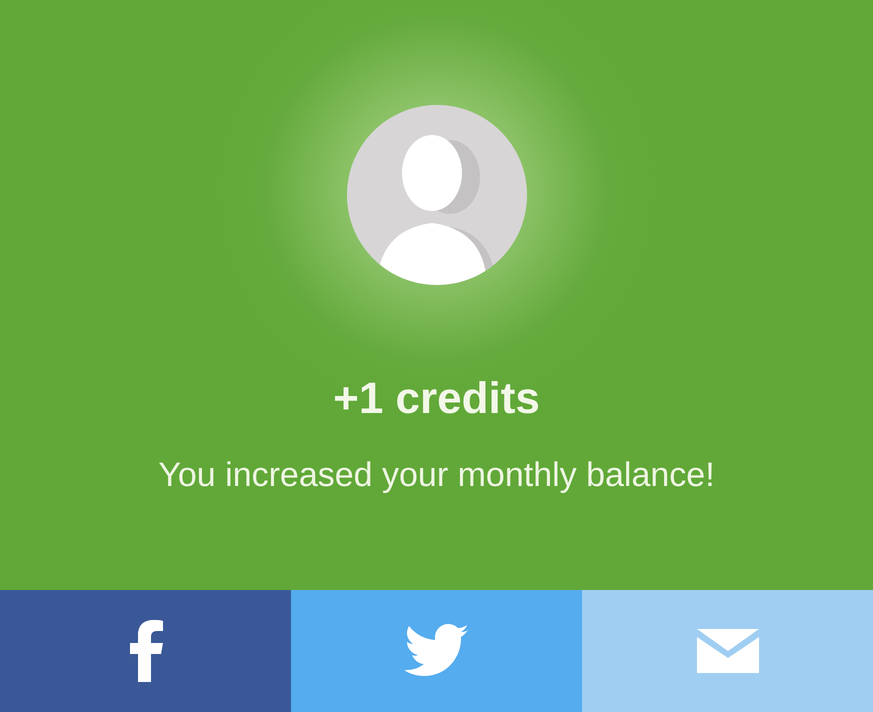  What do you see at coordinates (436, 476) in the screenshot?
I see `balance-message: You increased your monthly balance!` at bounding box center [436, 476].